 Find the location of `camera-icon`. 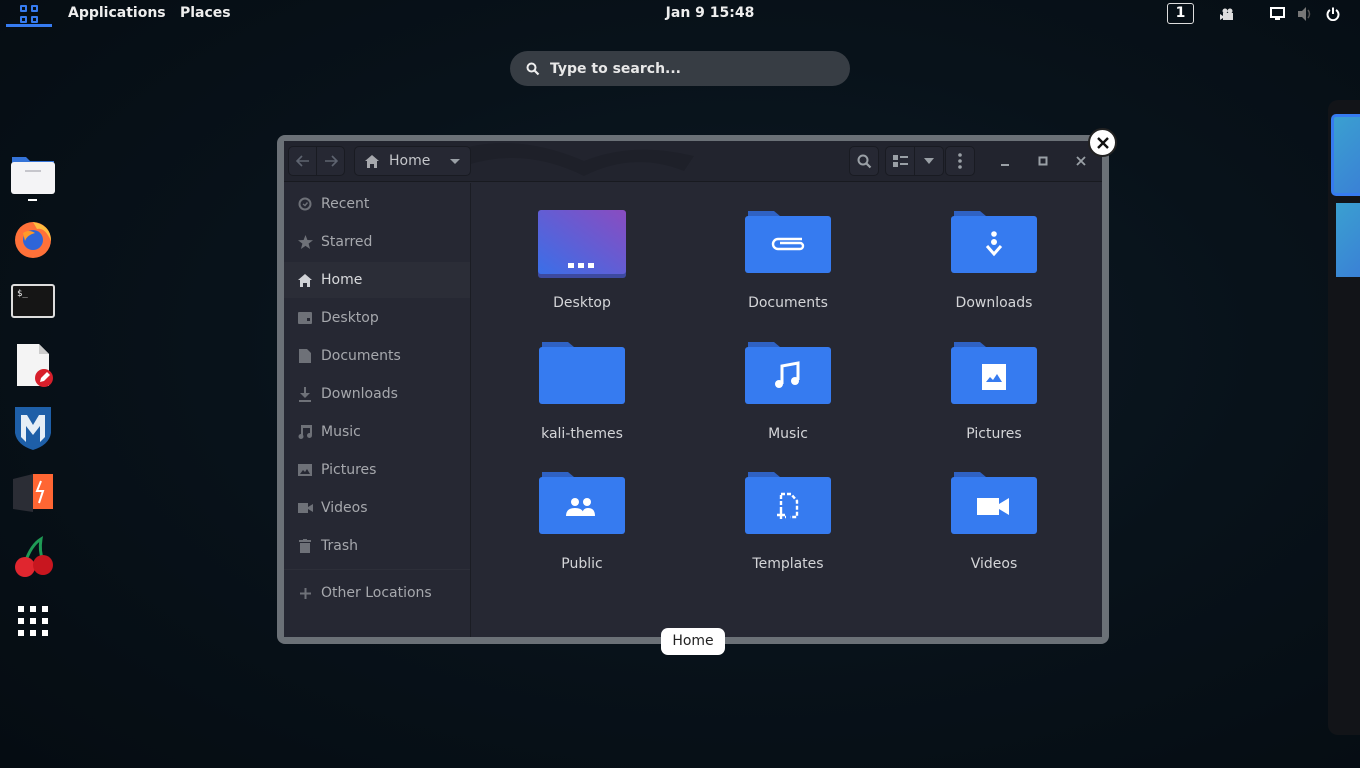

camera-icon is located at coordinates (1228, 13).